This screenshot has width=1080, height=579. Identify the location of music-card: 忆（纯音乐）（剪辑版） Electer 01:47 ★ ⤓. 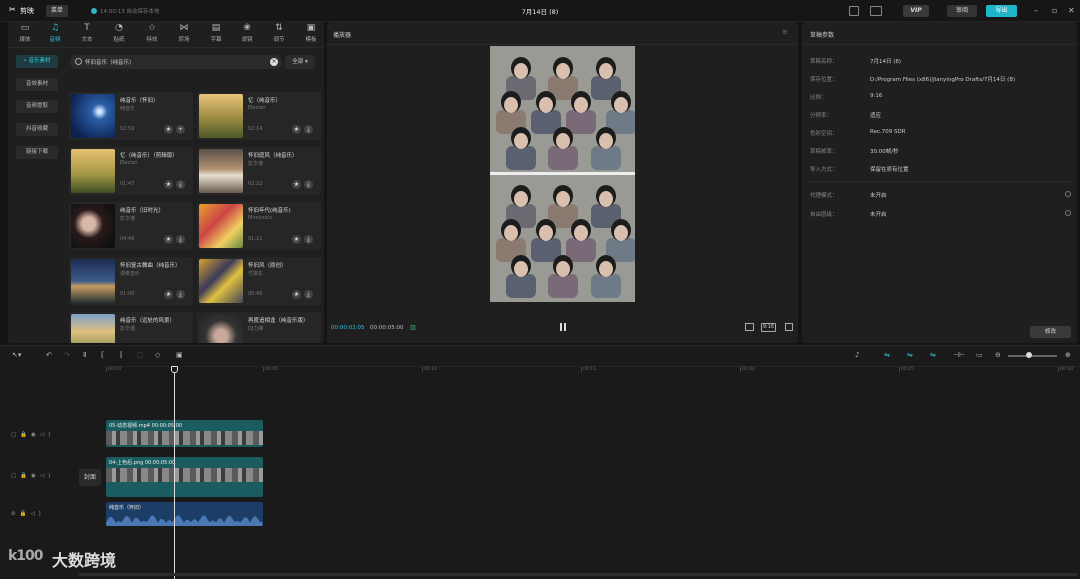
(131, 171).